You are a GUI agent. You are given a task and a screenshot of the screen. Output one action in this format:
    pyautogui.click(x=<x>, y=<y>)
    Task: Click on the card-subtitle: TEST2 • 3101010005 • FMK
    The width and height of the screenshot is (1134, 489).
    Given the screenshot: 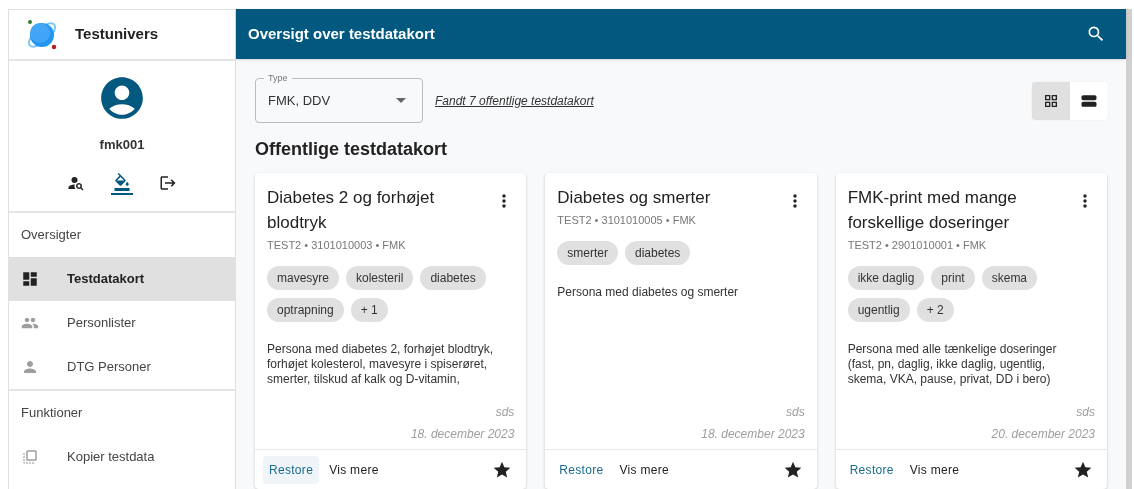 What is the action you would take?
    pyautogui.click(x=627, y=220)
    